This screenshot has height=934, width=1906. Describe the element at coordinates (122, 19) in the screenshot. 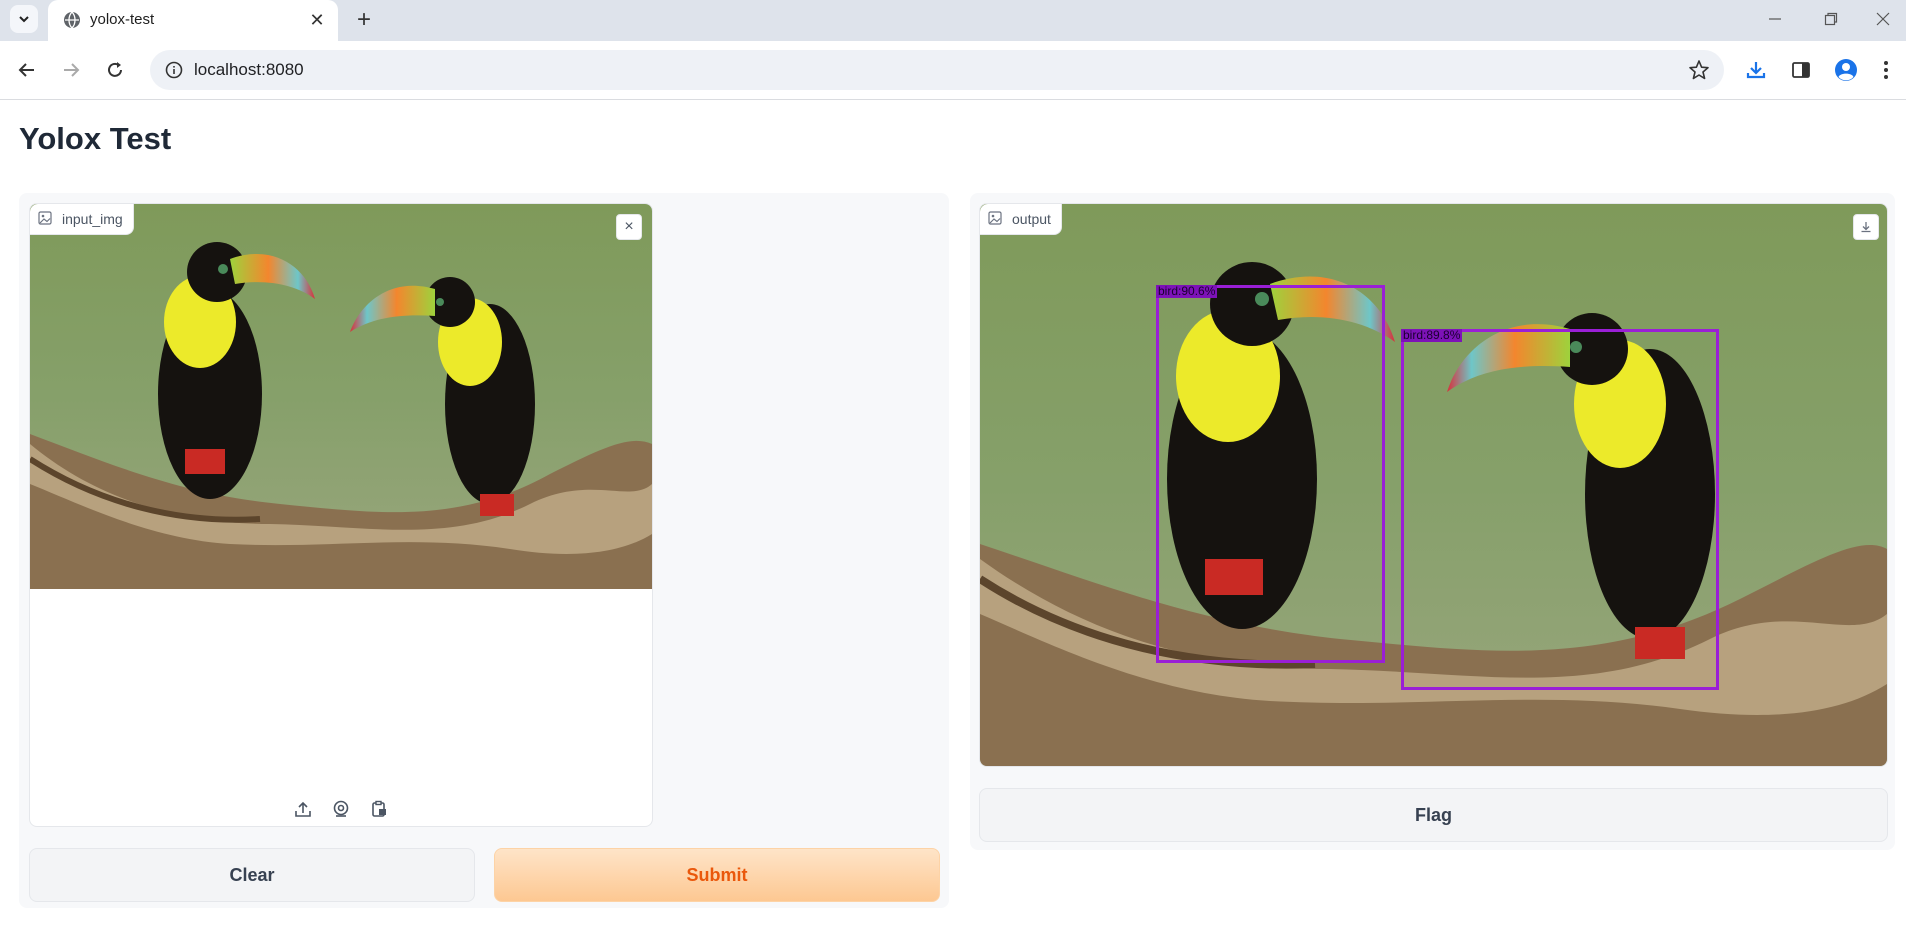

I see `tab-title: yolox-test` at that location.